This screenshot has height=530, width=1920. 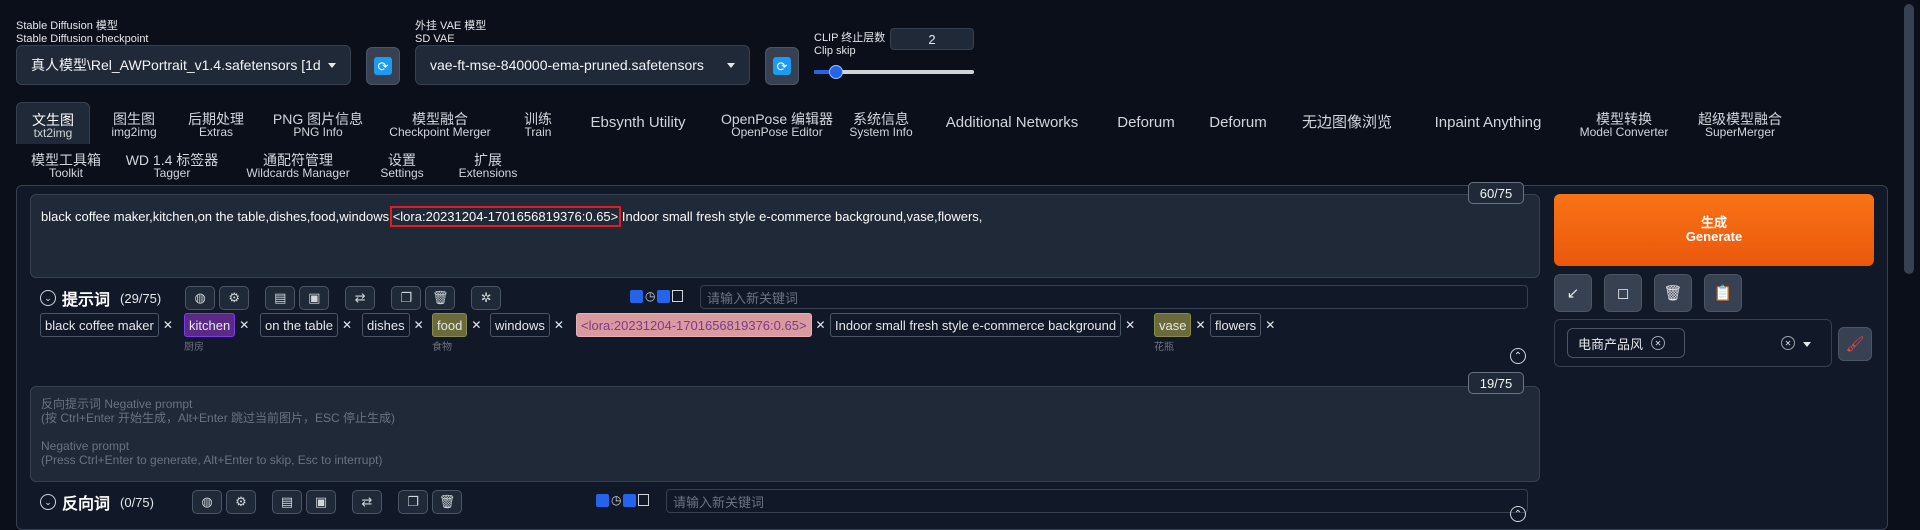 What do you see at coordinates (216, 325) in the screenshot?
I see `tag-item: kitchen ✕` at bounding box center [216, 325].